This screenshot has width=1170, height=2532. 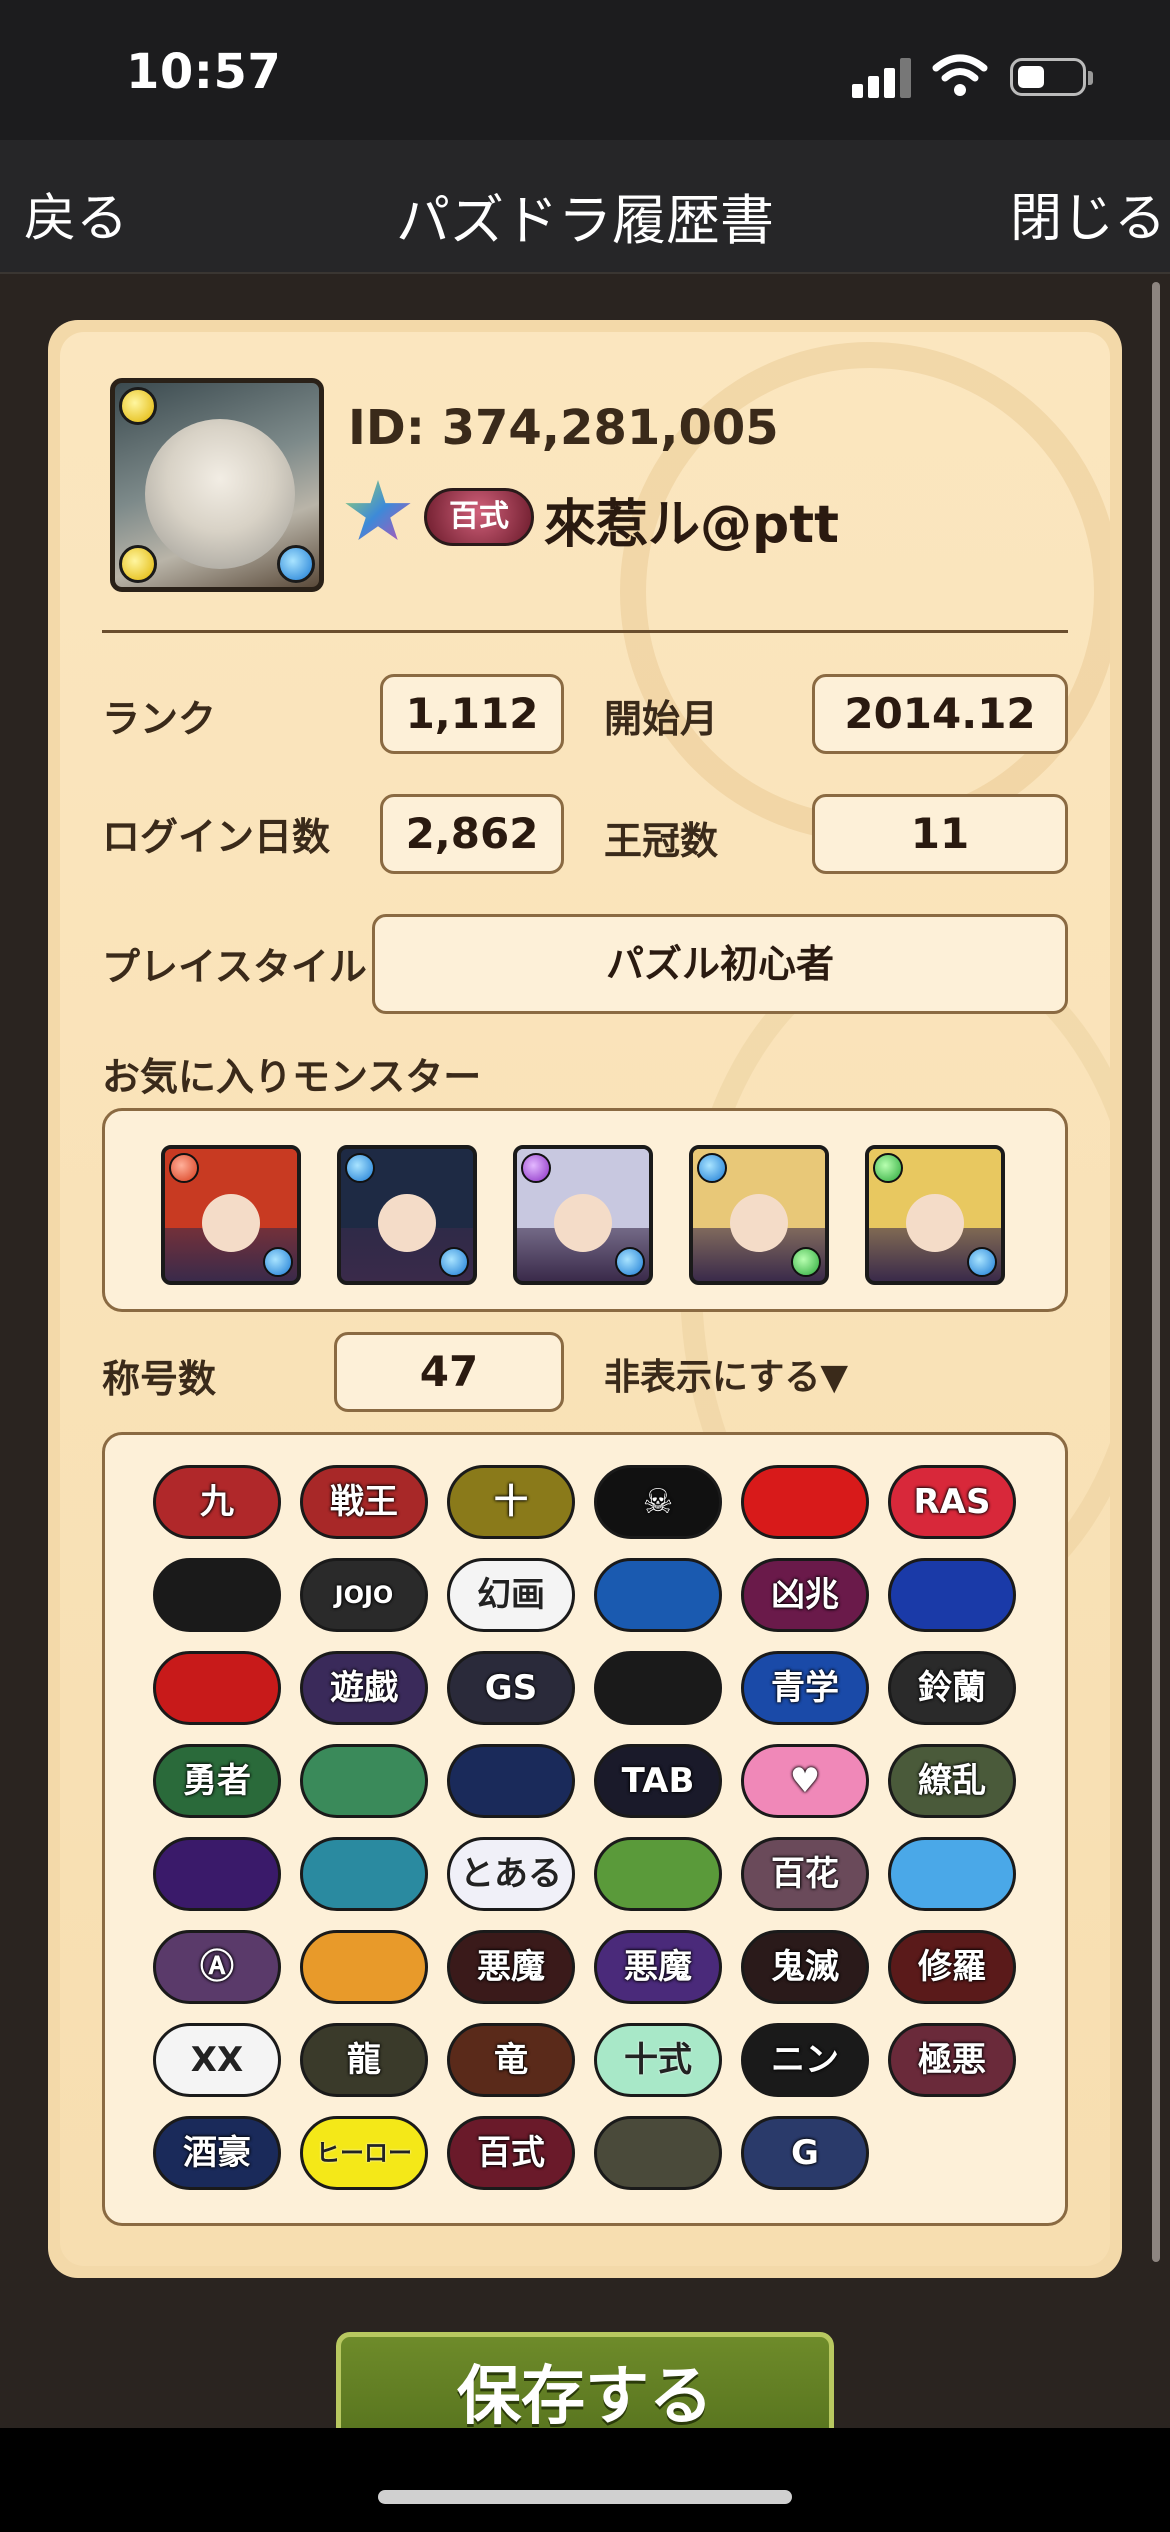 What do you see at coordinates (364, 2153) in the screenshot?
I see `title-badge: ヒーロー` at bounding box center [364, 2153].